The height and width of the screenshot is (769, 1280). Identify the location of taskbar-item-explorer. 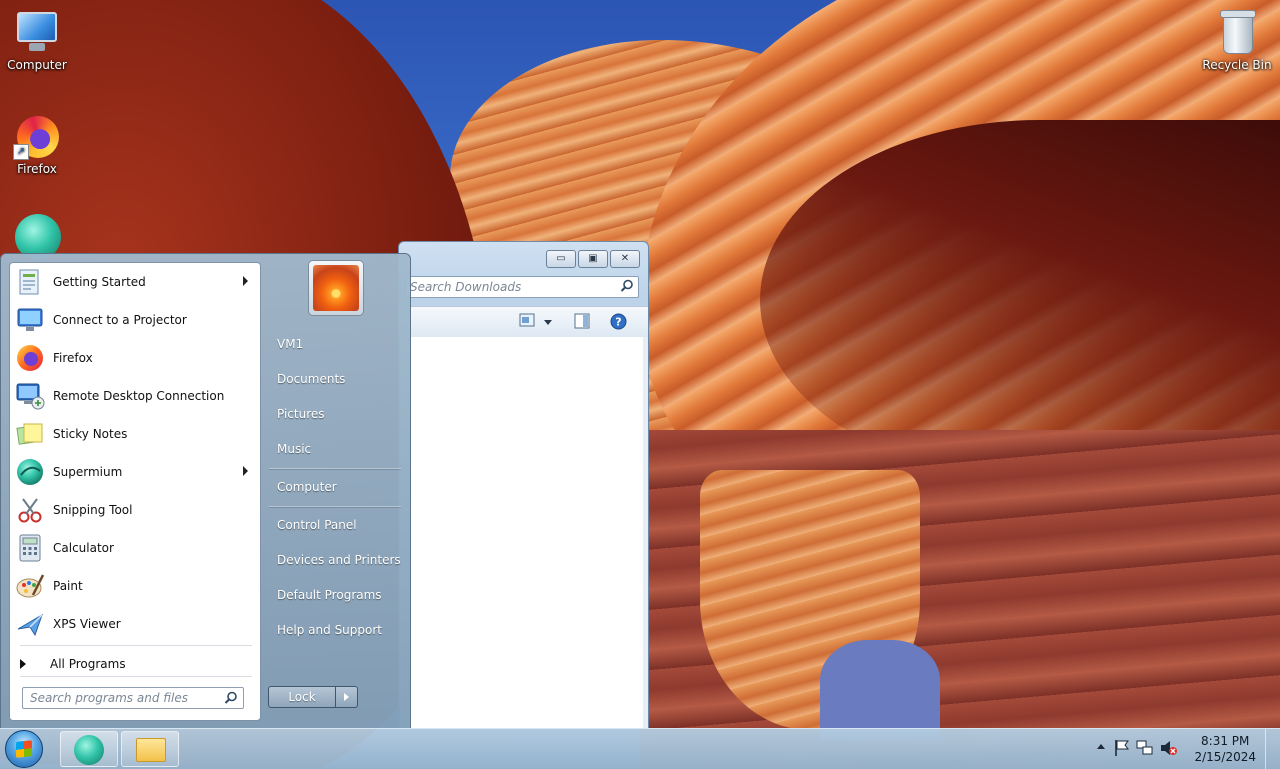
(150, 749).